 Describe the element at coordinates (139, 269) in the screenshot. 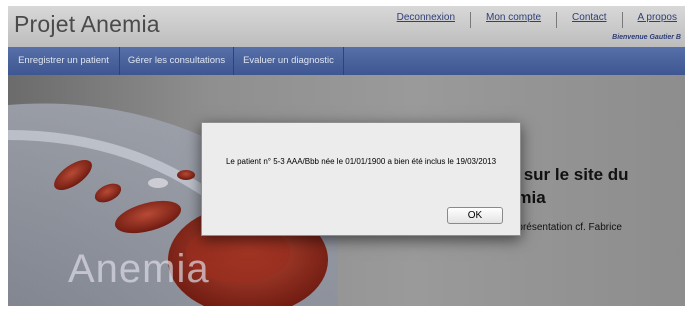

I see `anemia-logo-text: Anemia` at that location.